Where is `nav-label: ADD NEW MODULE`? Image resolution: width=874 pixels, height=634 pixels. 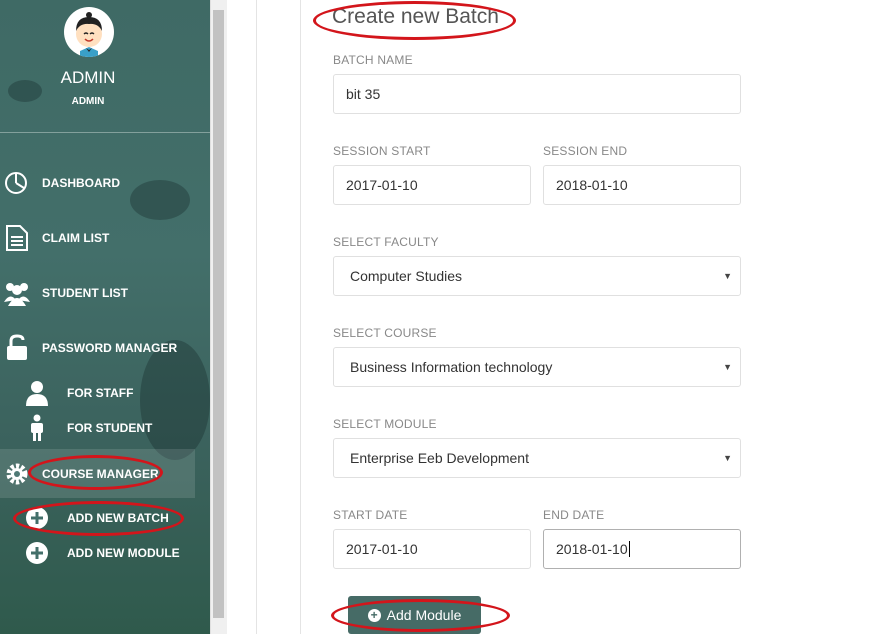 nav-label: ADD NEW MODULE is located at coordinates (123, 553).